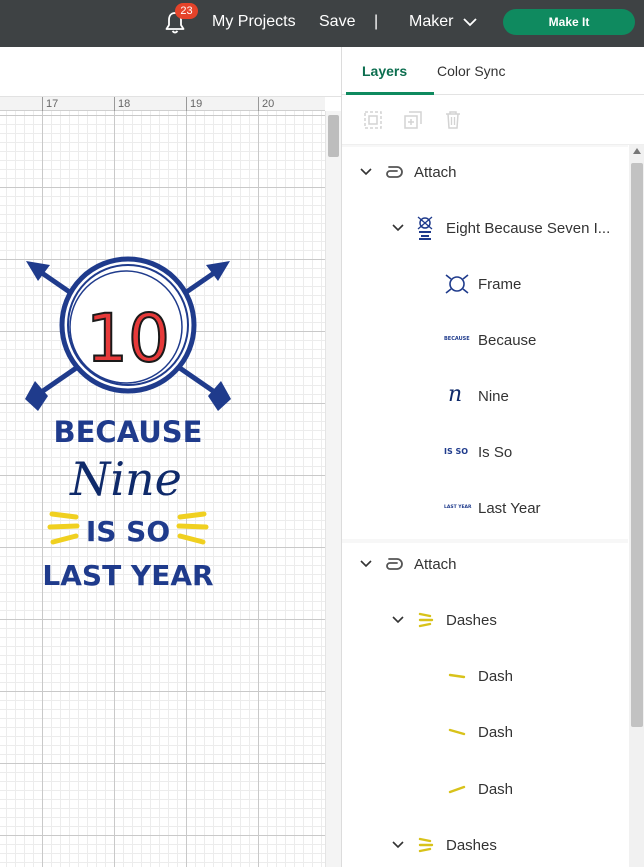 The width and height of the screenshot is (644, 867). What do you see at coordinates (500, 284) in the screenshot?
I see `layer-label: Frame` at bounding box center [500, 284].